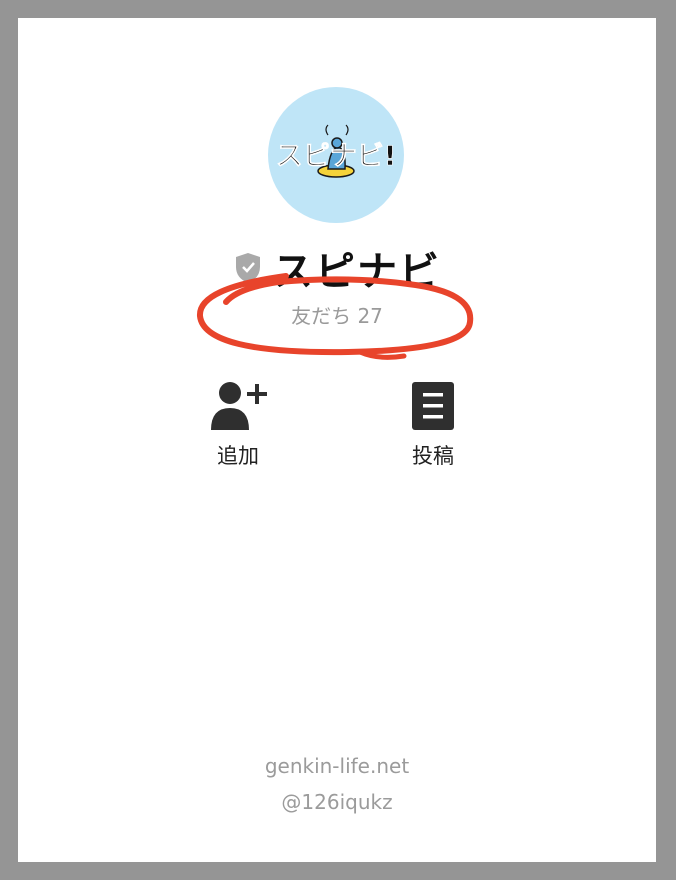 The width and height of the screenshot is (676, 880). I want to click on add-friend-icon, so click(239, 406).